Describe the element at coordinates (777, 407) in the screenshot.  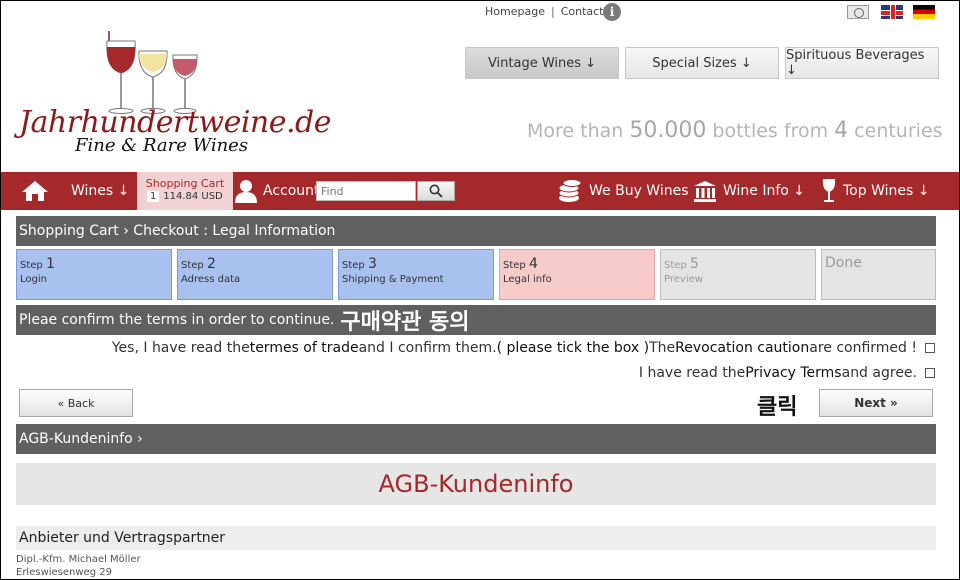
I see `click-annotation: 클릭` at that location.